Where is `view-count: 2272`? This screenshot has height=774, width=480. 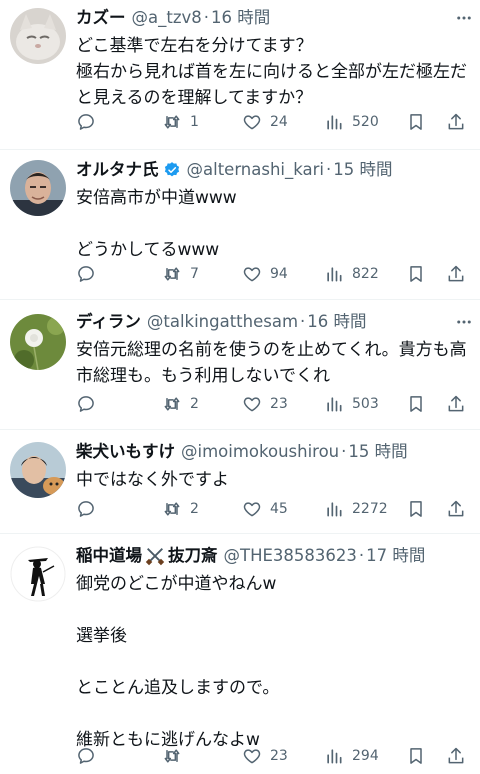 view-count: 2272 is located at coordinates (370, 509).